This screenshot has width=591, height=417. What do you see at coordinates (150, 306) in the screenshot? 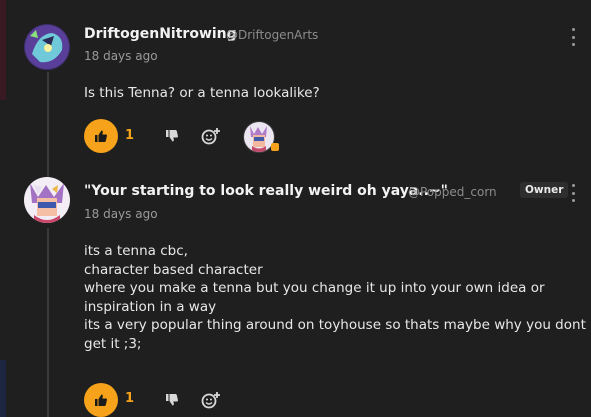
I see `comment-line: inspiration in a way` at bounding box center [150, 306].